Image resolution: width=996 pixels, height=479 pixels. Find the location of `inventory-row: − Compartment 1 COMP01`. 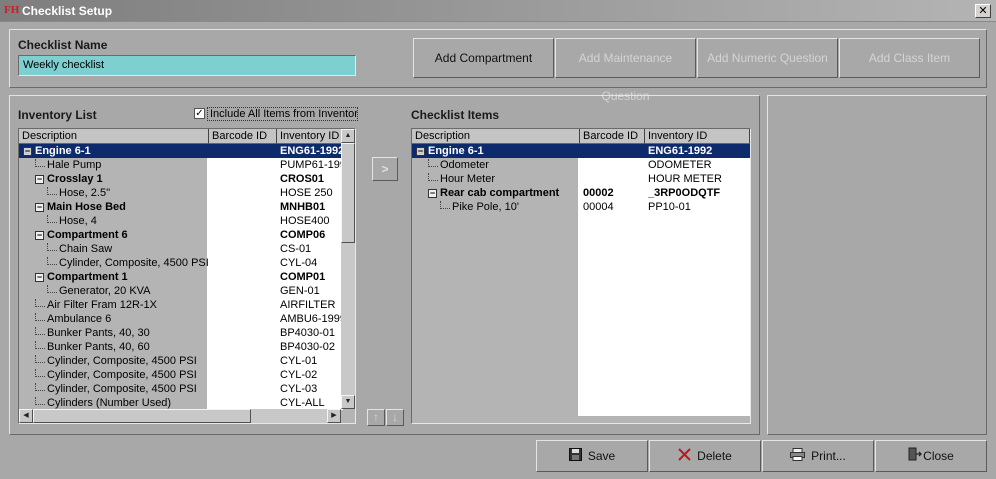

inventory-row: − Compartment 1 COMP01 is located at coordinates (180, 277).